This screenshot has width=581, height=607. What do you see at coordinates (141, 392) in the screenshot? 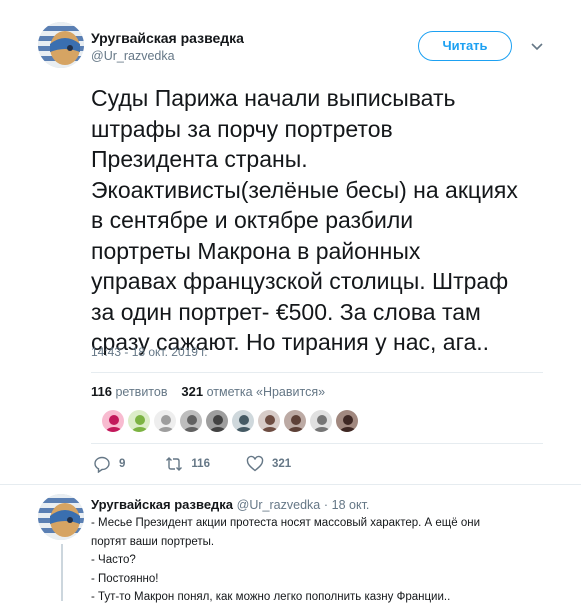
I see `retweets-label: ретвитов` at bounding box center [141, 392].